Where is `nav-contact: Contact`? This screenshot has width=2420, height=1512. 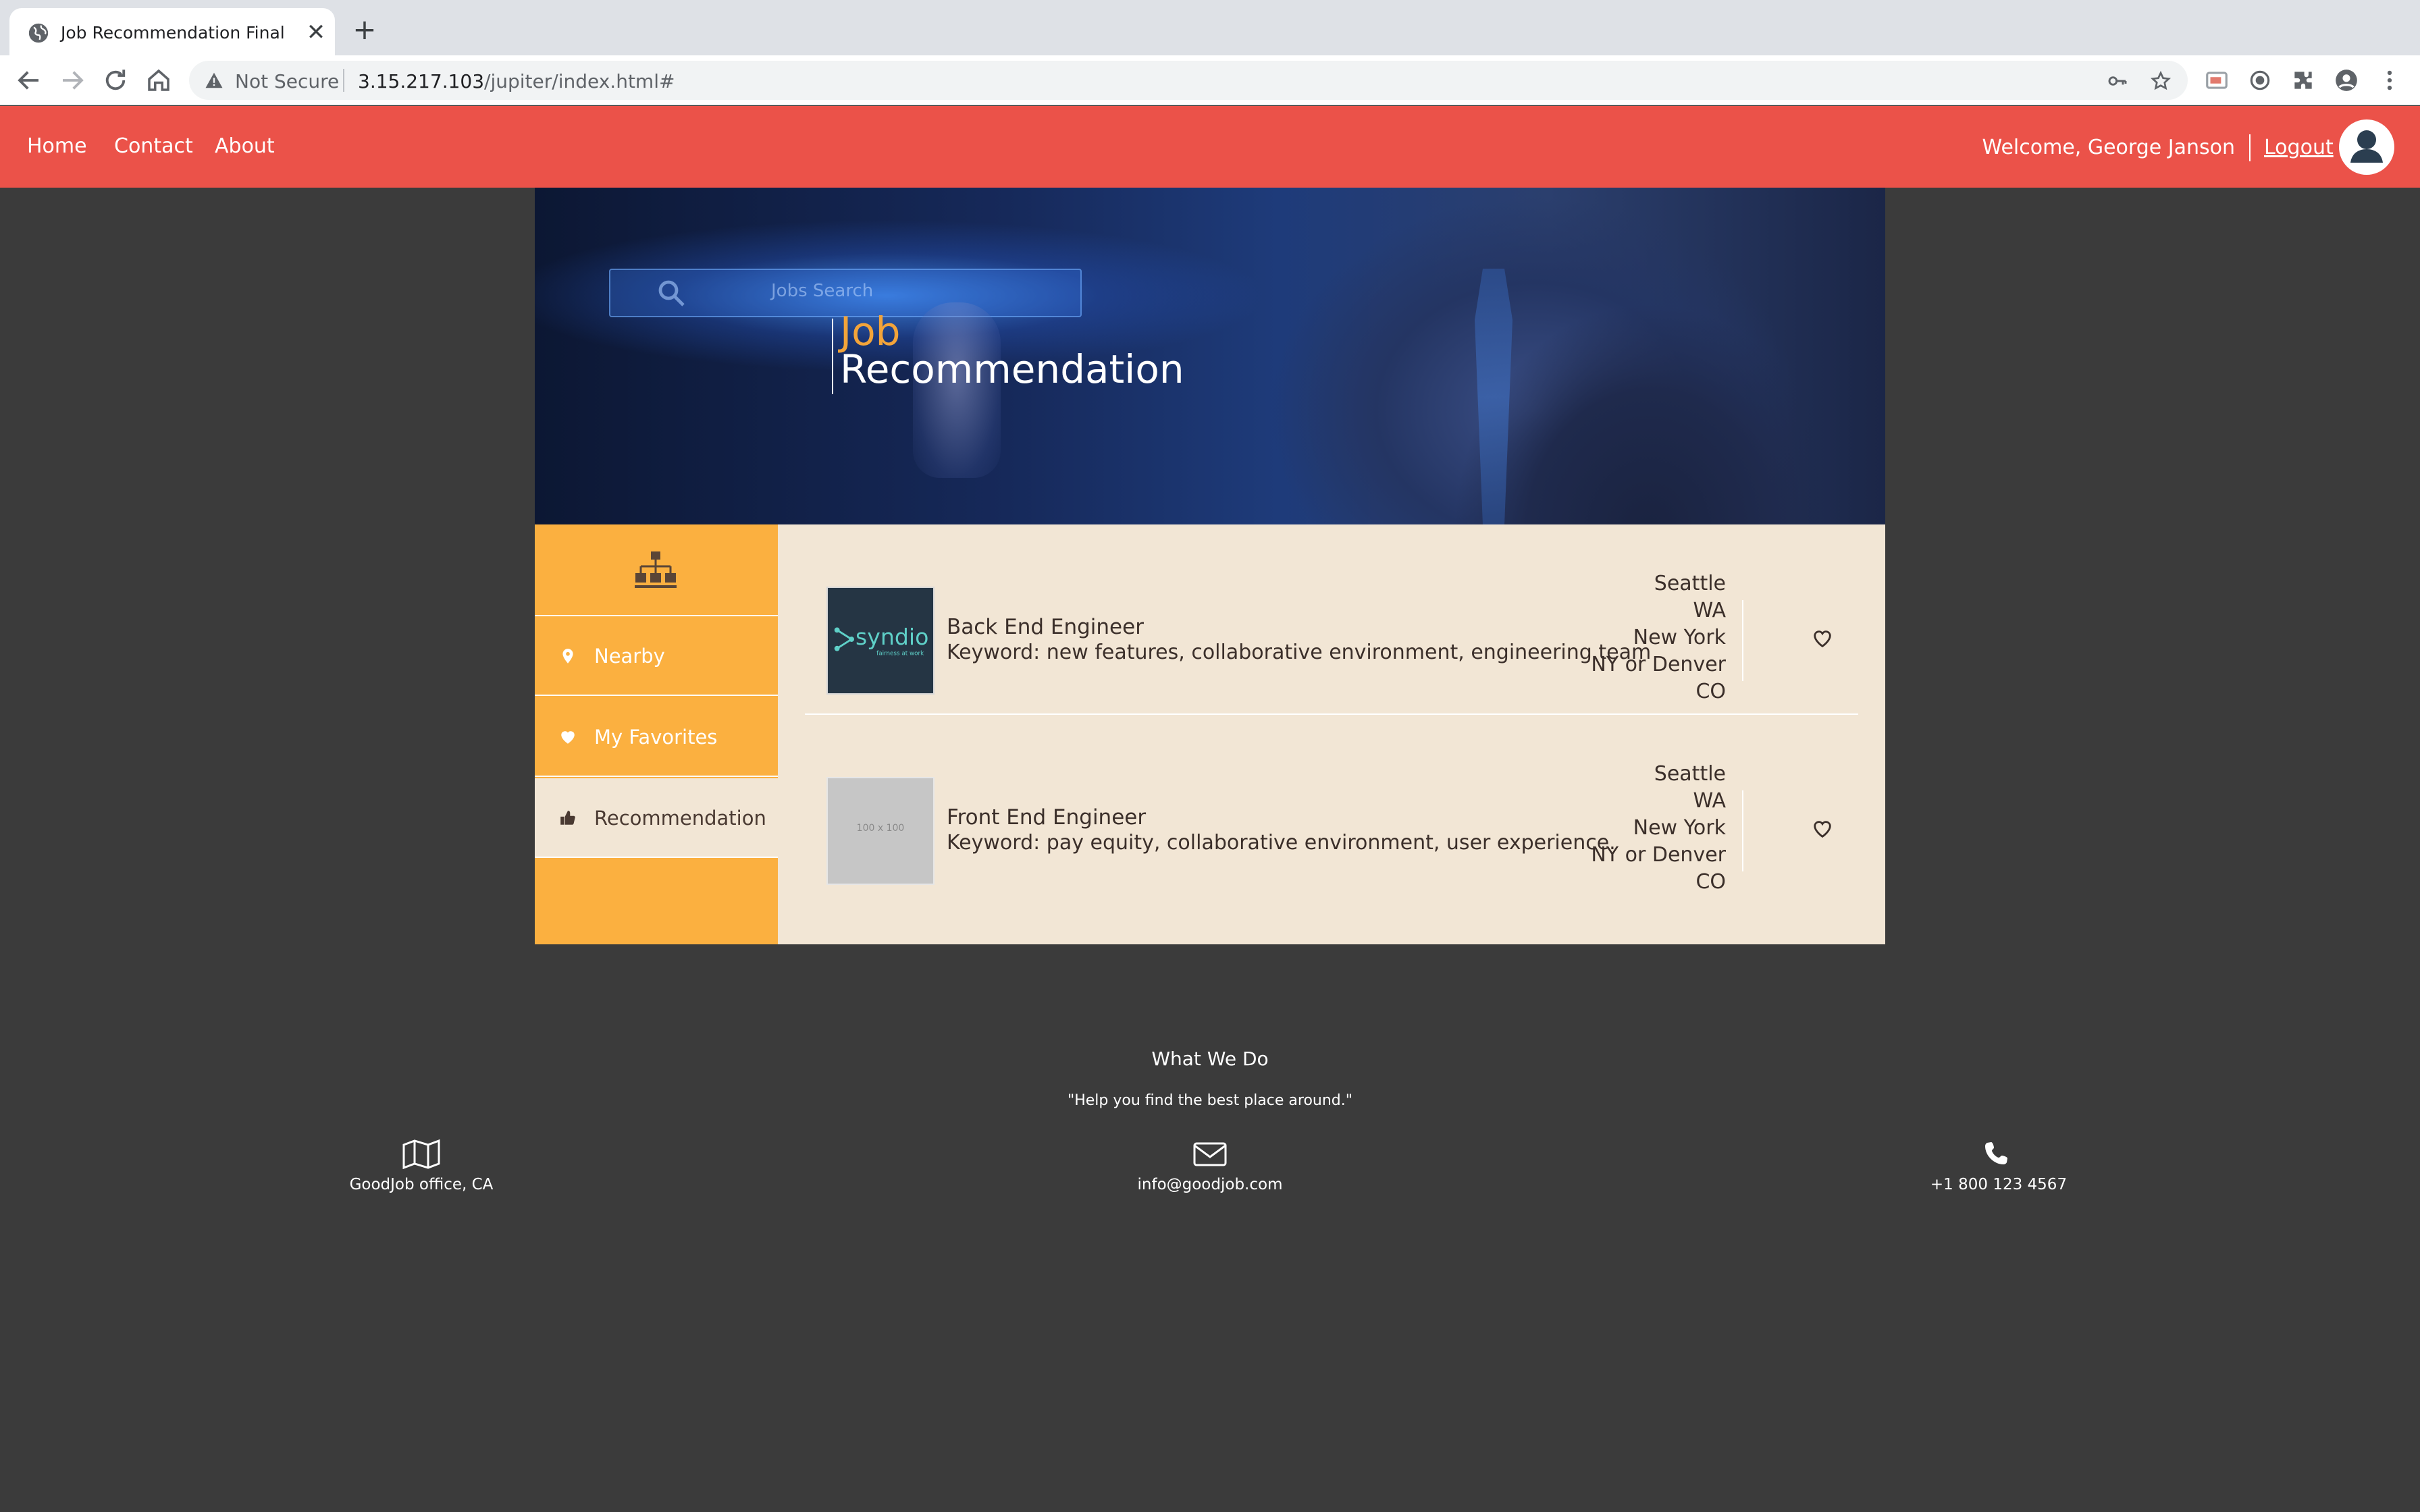
nav-contact: Contact is located at coordinates (153, 146).